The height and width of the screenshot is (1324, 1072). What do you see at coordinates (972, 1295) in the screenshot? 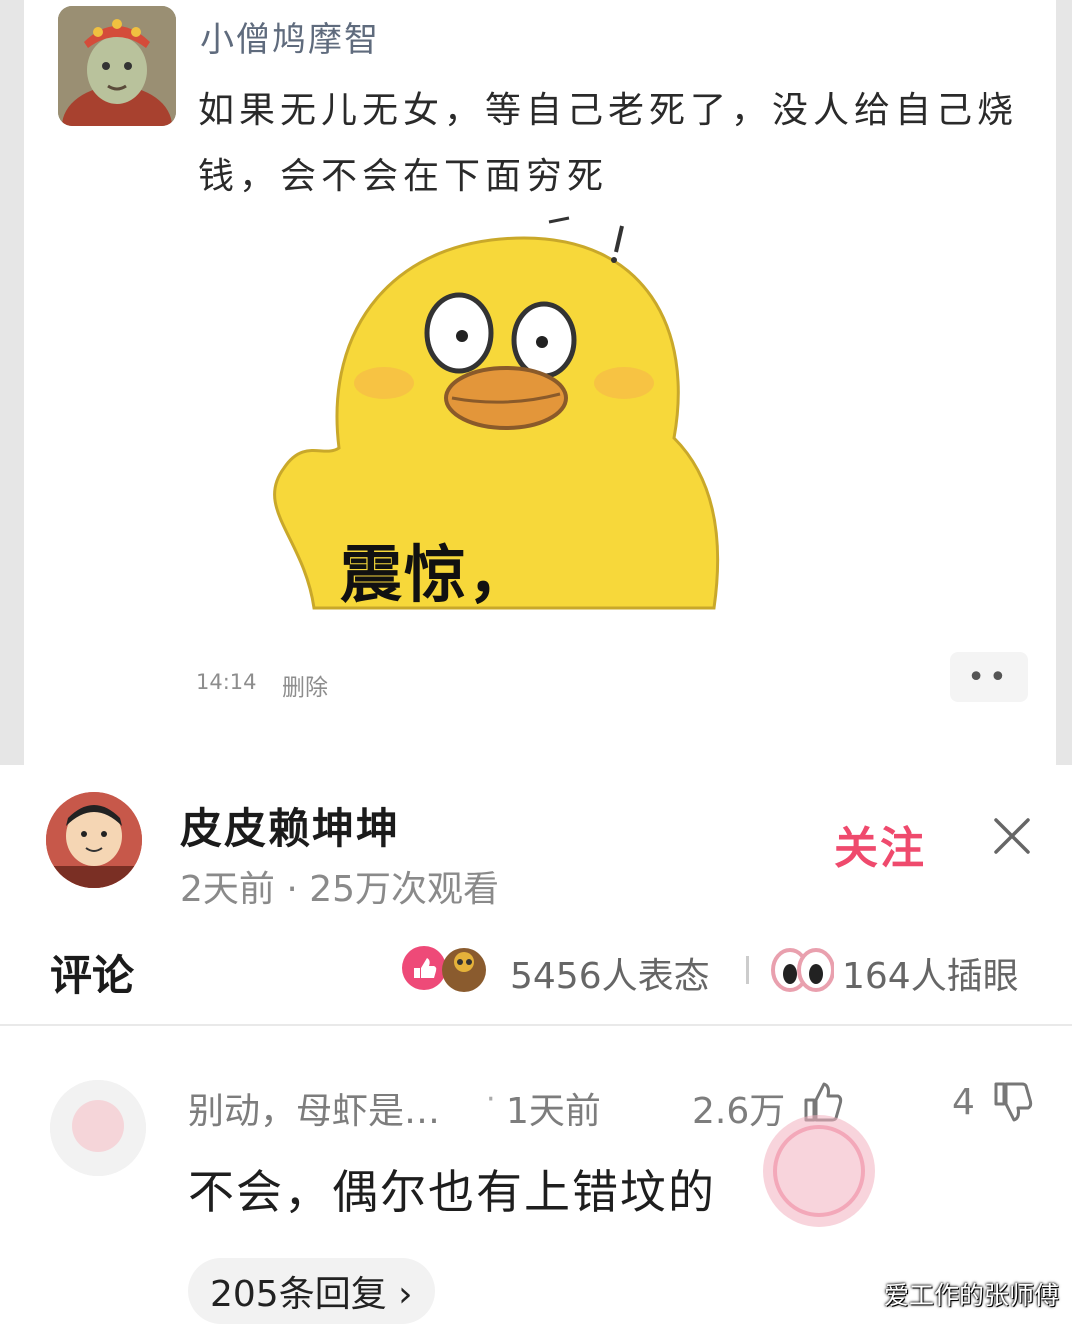
I see `watermark: 爱工作的张师傅` at bounding box center [972, 1295].